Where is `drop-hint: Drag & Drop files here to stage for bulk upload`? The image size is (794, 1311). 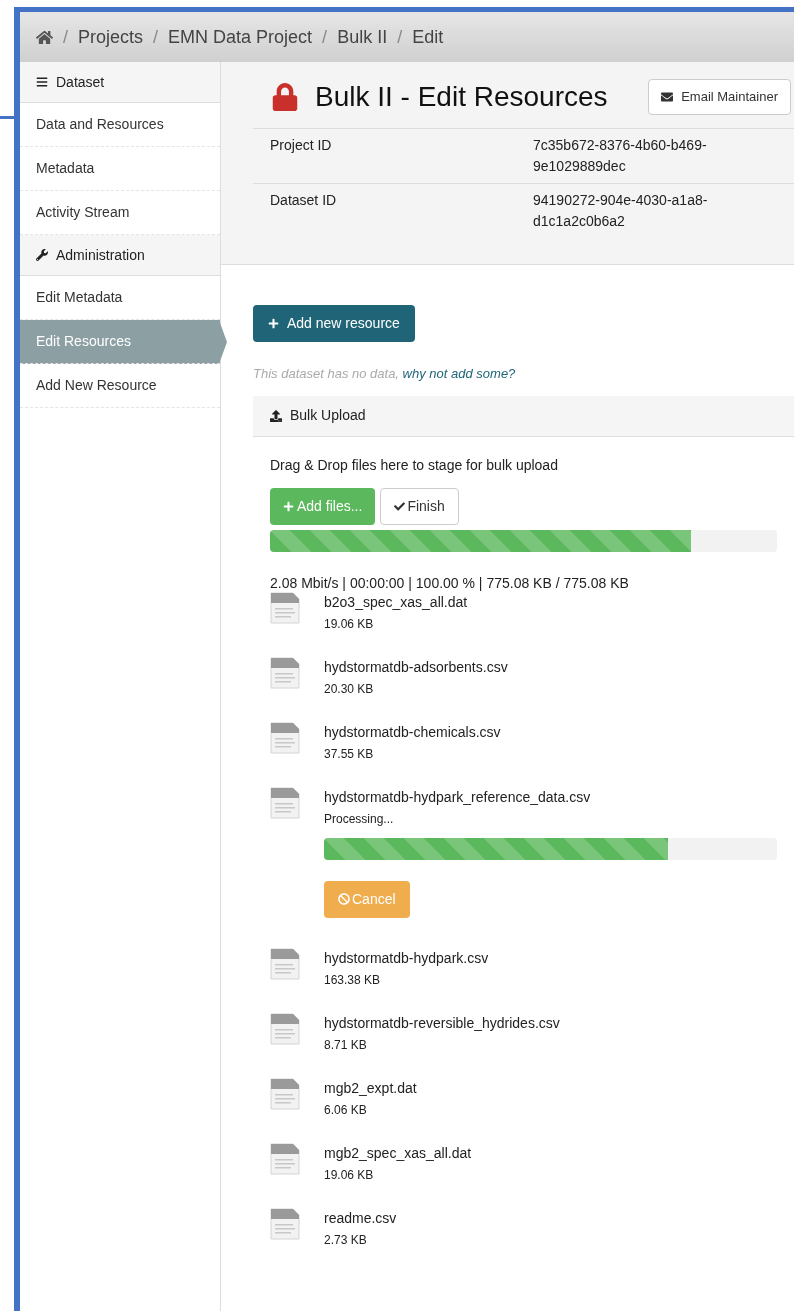 drop-hint: Drag & Drop files here to stage for bulk upload is located at coordinates (414, 465).